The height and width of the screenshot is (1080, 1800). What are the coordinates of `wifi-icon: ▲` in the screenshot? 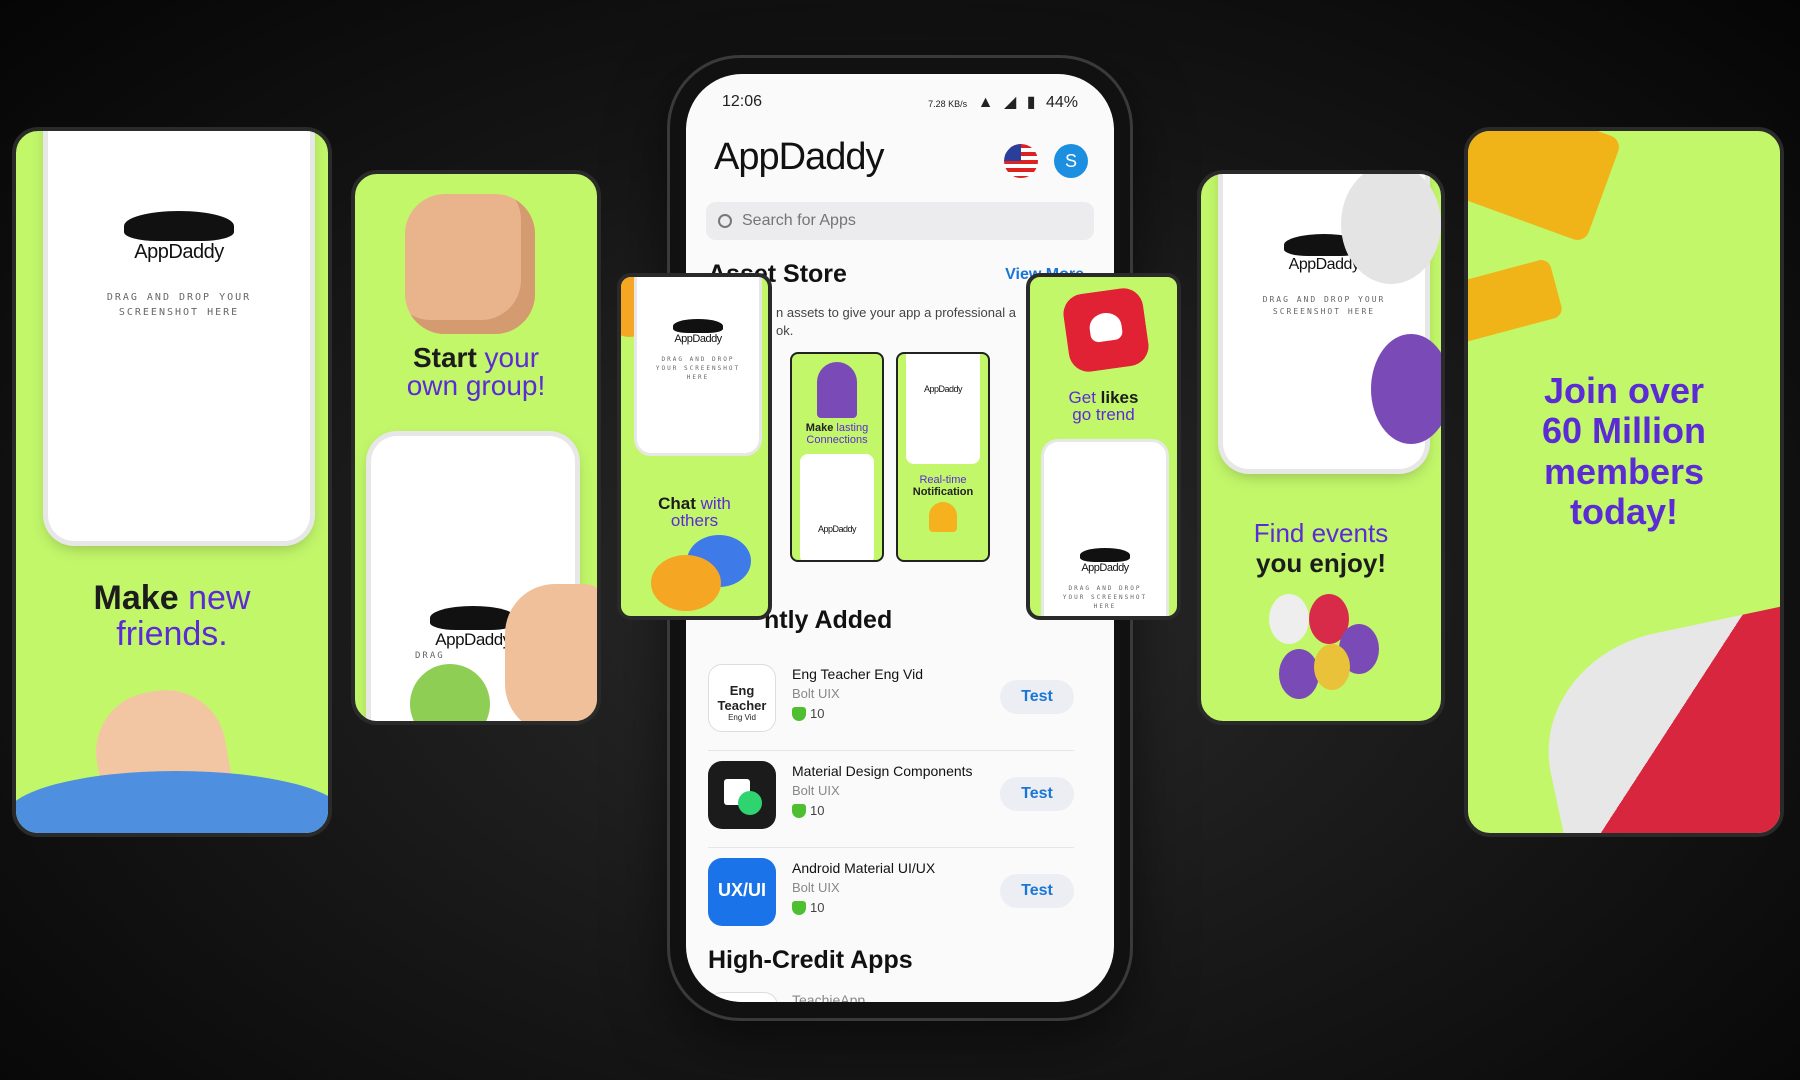 It's located at (985, 102).